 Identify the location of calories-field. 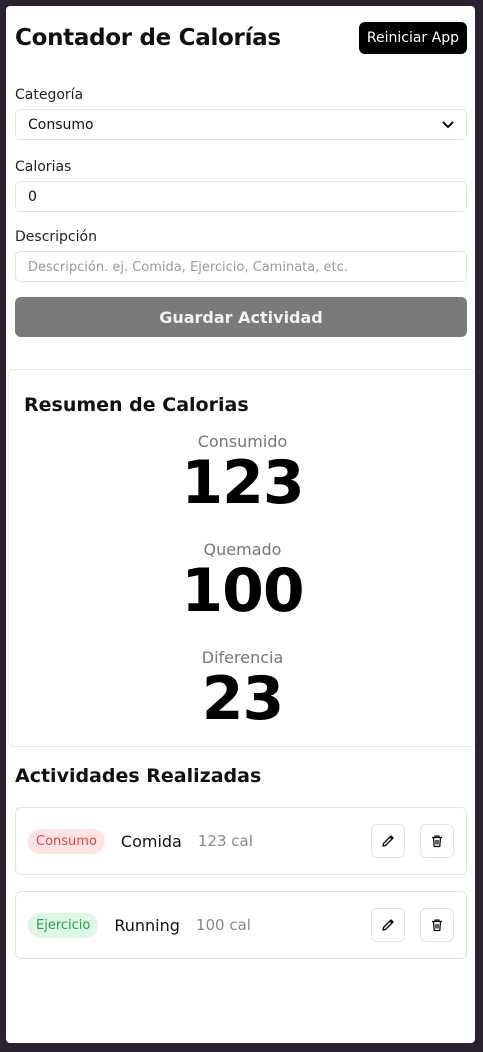
(241, 196).